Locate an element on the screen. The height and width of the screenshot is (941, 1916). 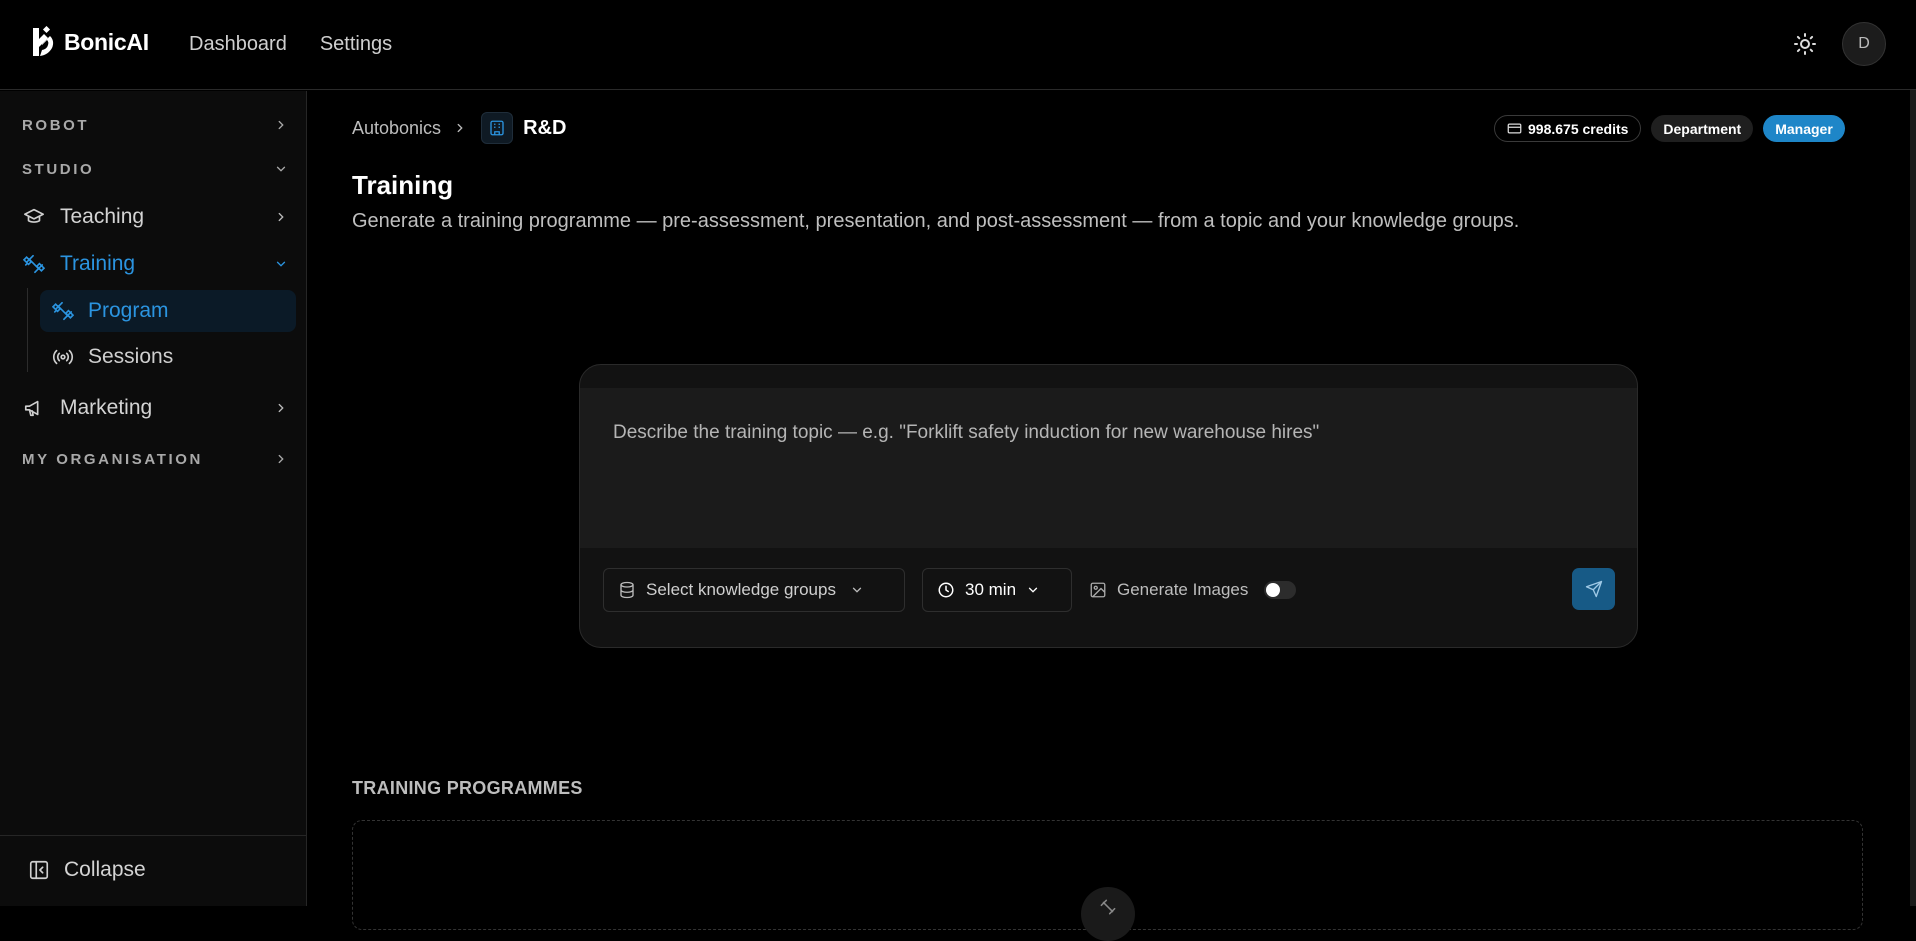
broadcast-icon is located at coordinates (63, 357).